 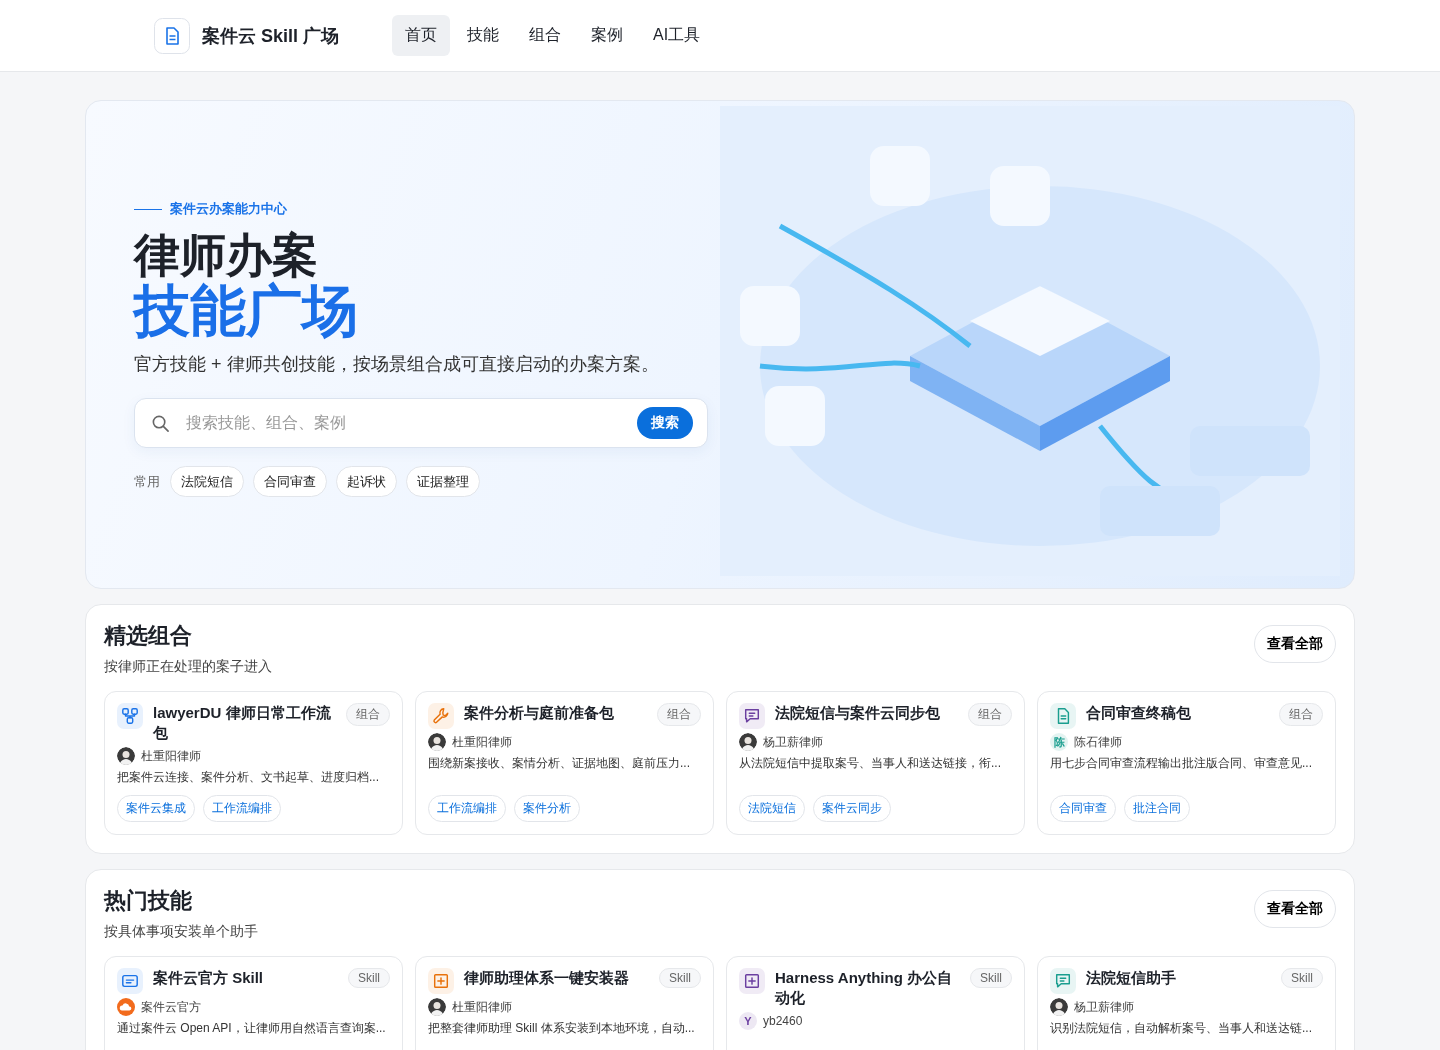 What do you see at coordinates (148, 636) in the screenshot?
I see `section-title: 精选组合` at bounding box center [148, 636].